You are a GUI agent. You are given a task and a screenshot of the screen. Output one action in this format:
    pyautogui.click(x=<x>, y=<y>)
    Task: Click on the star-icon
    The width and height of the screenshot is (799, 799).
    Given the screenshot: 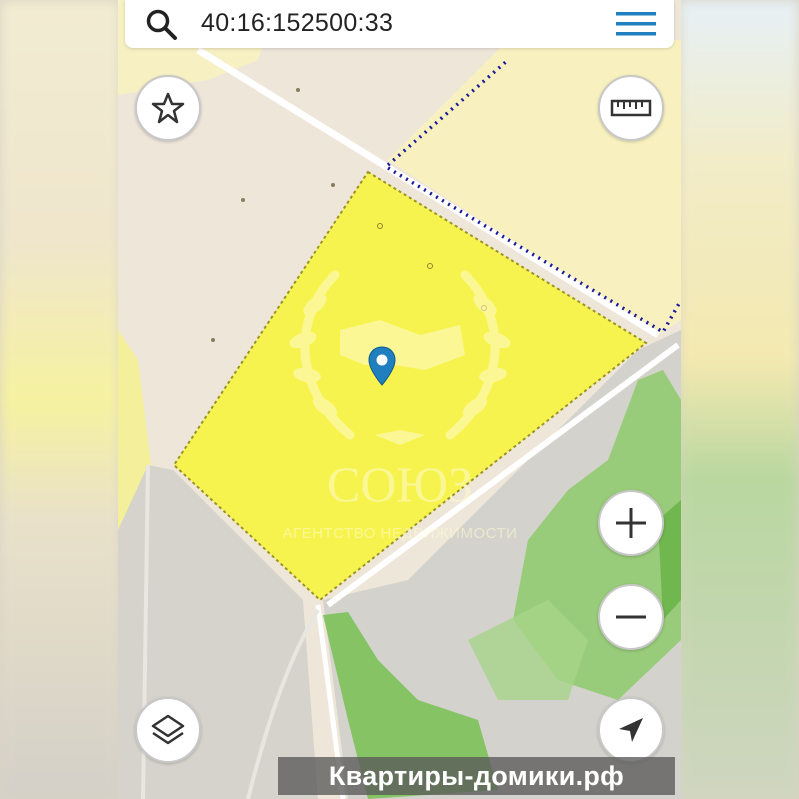 What is the action you would take?
    pyautogui.click(x=168, y=108)
    